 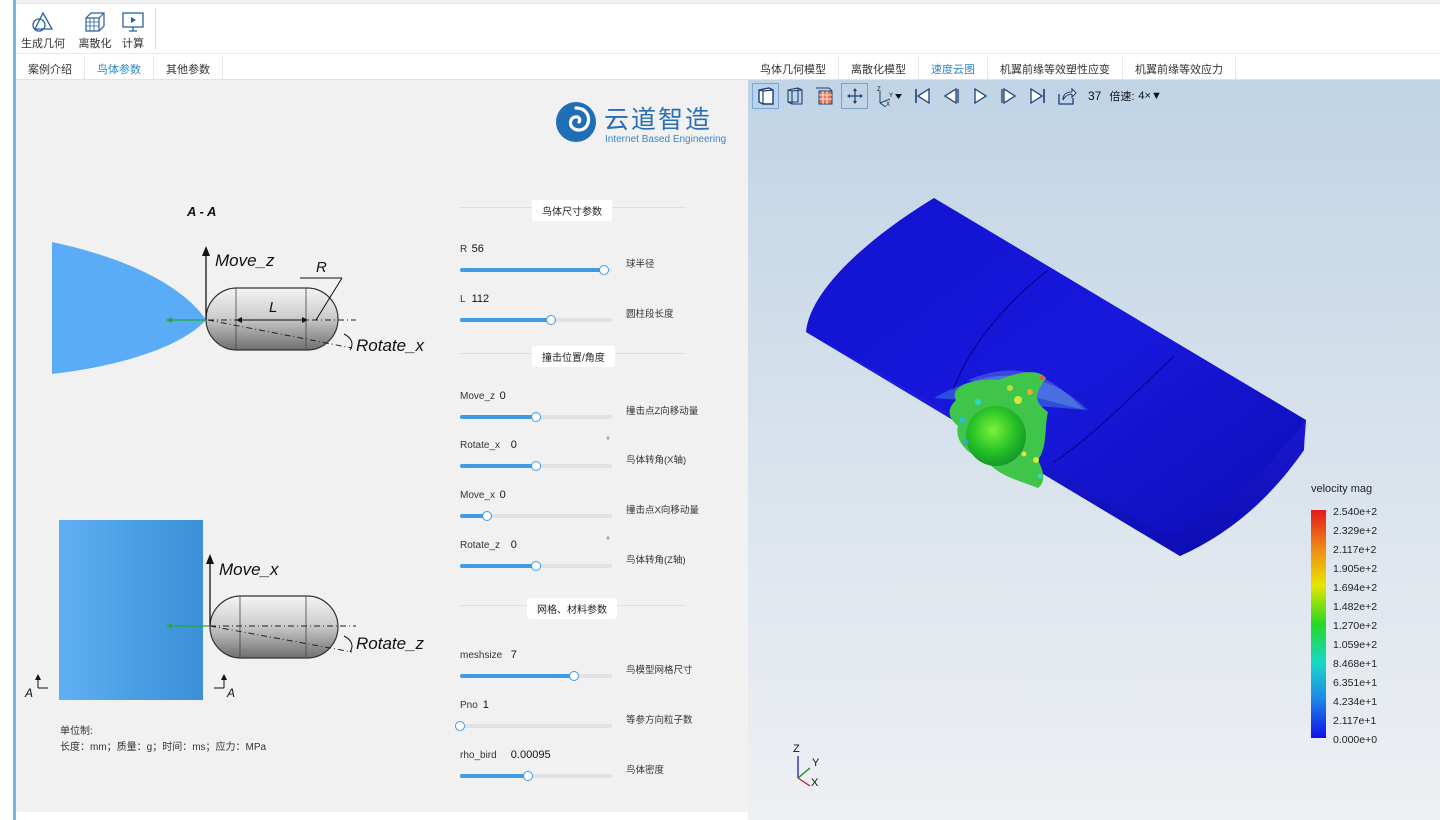 What do you see at coordinates (76, 731) in the screenshot?
I see `unit-system-title: 单位制:` at bounding box center [76, 731].